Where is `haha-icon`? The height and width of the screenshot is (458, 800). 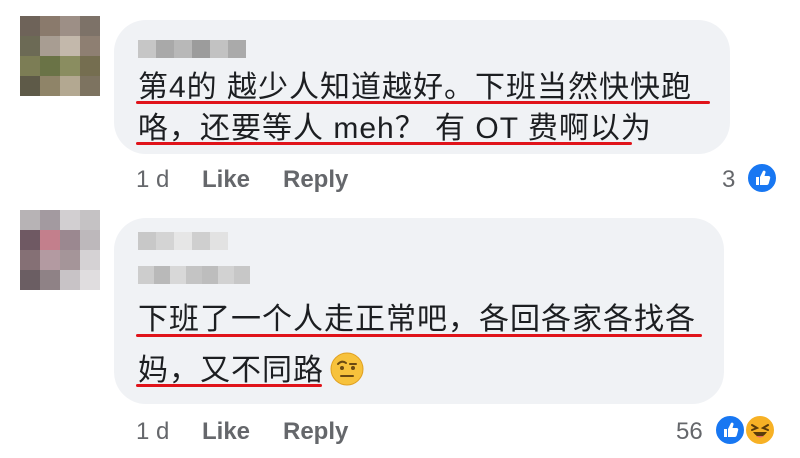 haha-icon is located at coordinates (760, 430).